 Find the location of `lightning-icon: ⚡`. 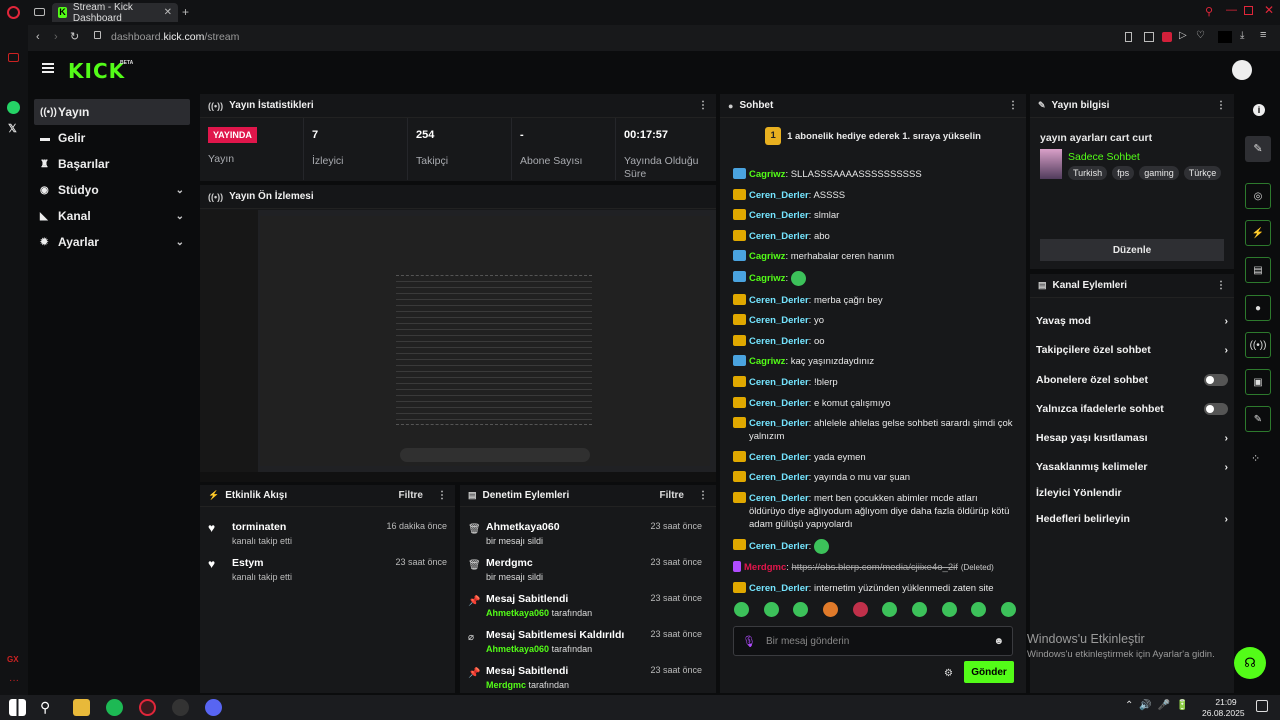

lightning-icon: ⚡ is located at coordinates (1258, 233).